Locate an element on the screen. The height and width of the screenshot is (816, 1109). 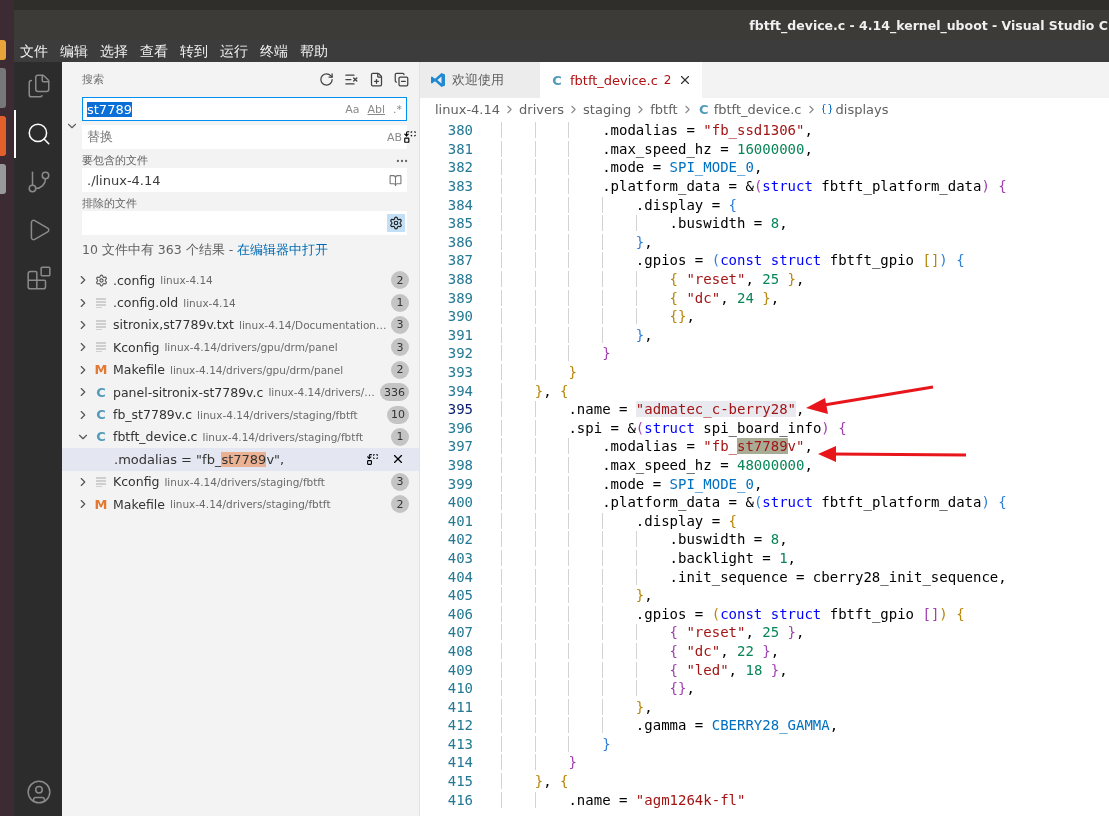
gear-icon is located at coordinates (101, 280).